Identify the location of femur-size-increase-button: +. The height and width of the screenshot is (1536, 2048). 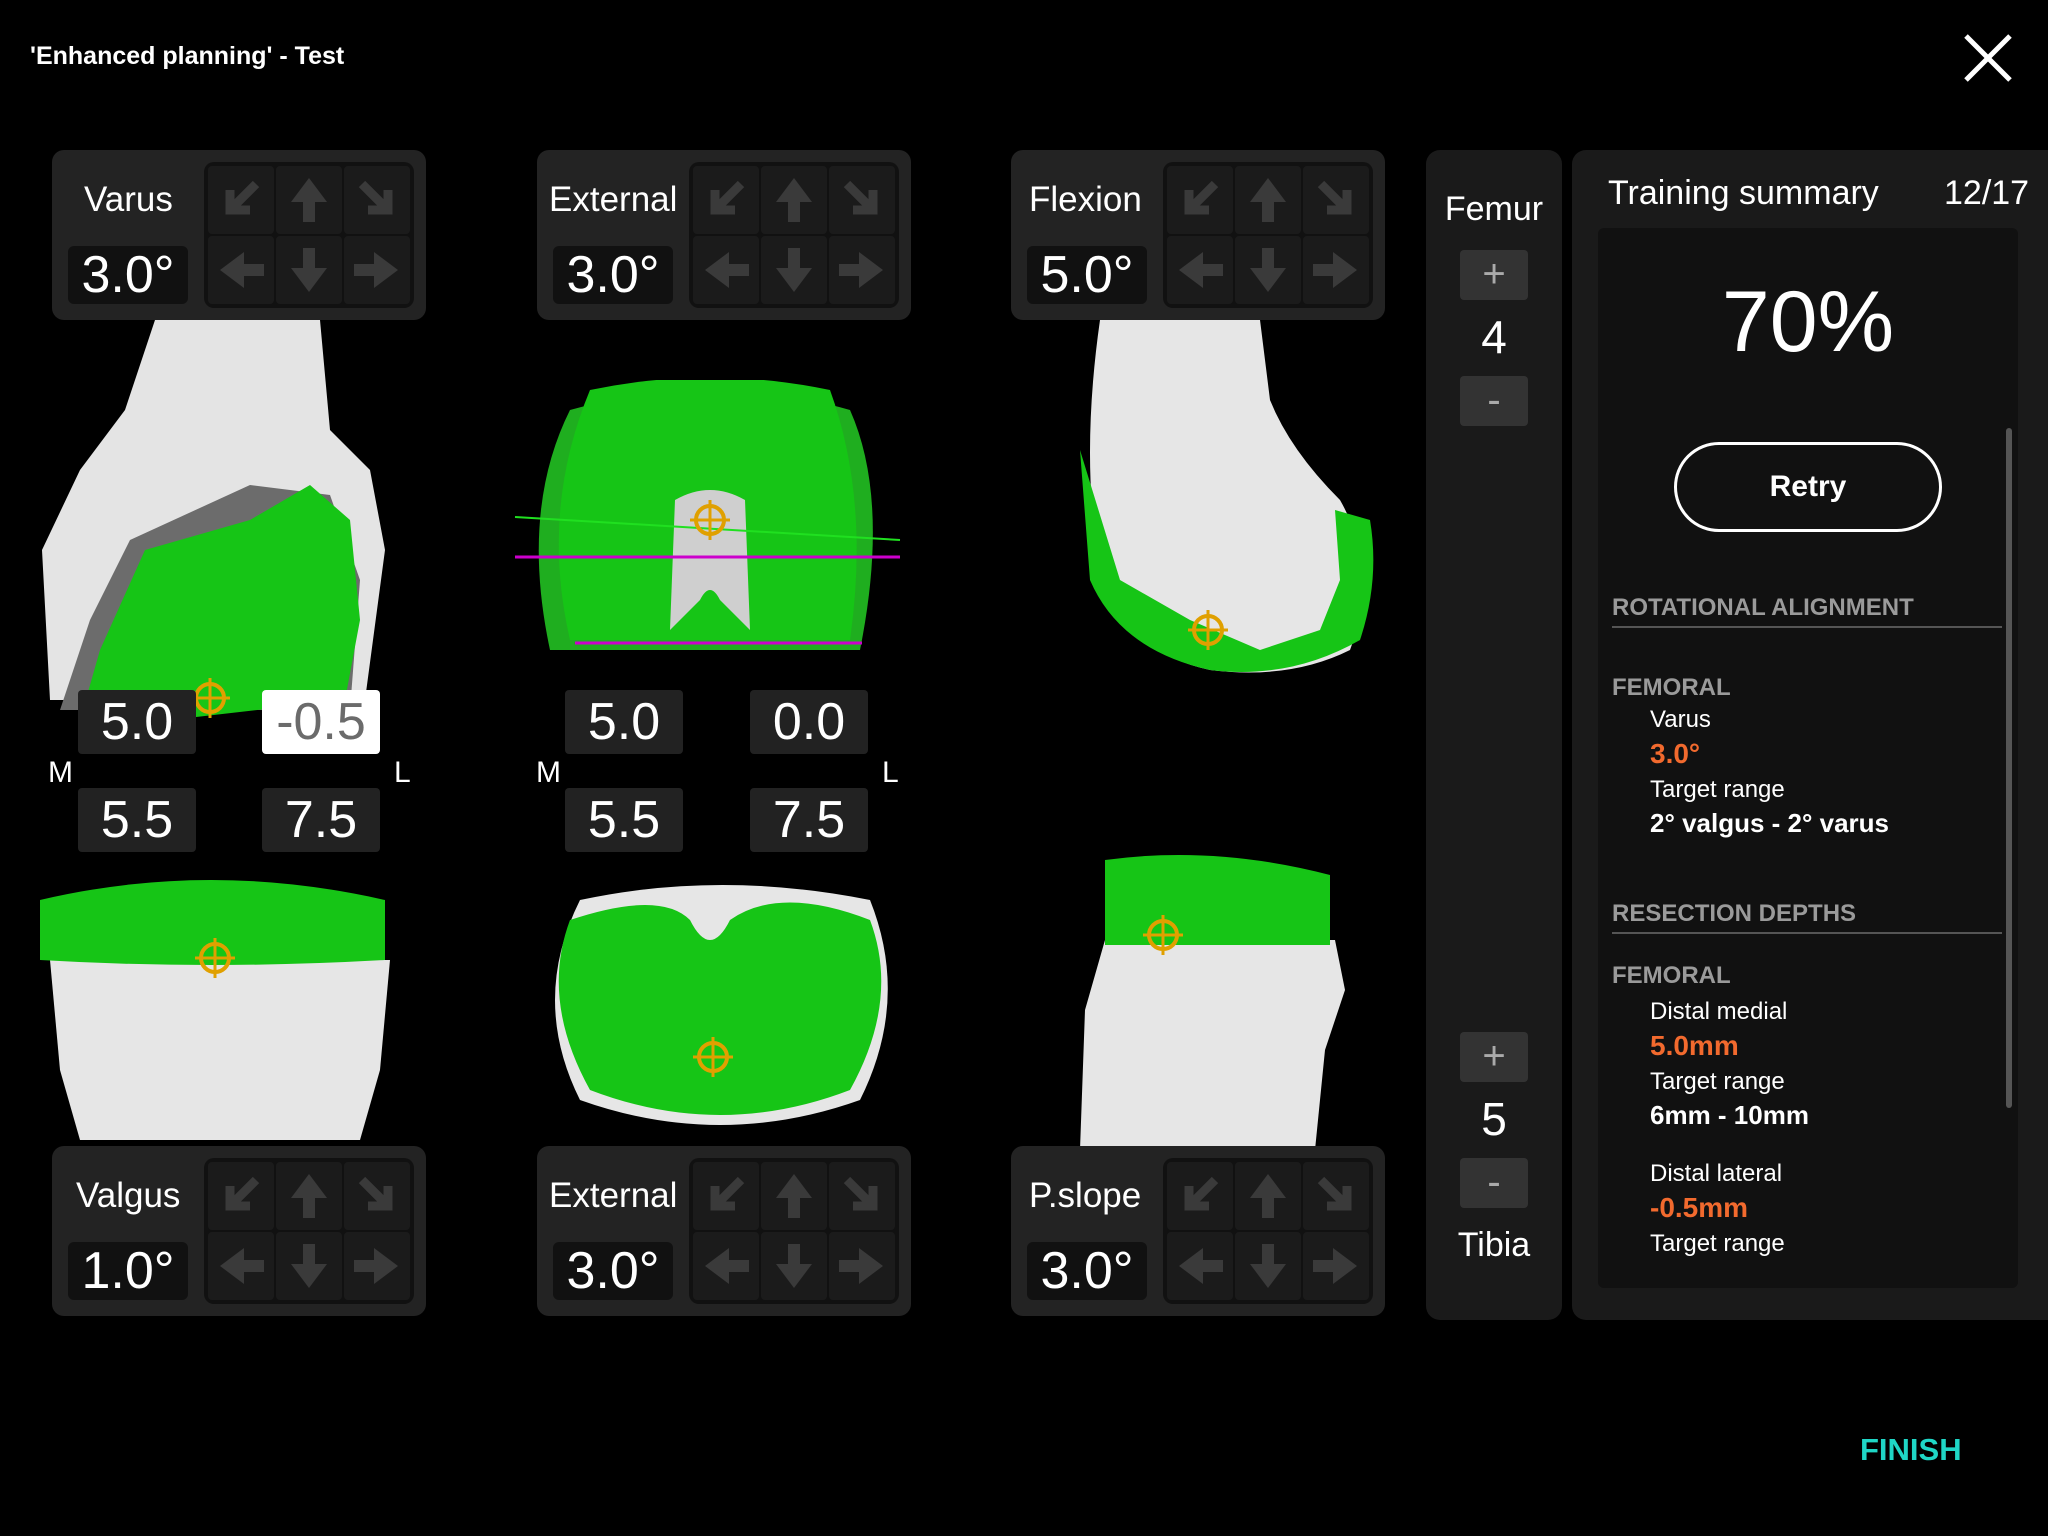
(1494, 275).